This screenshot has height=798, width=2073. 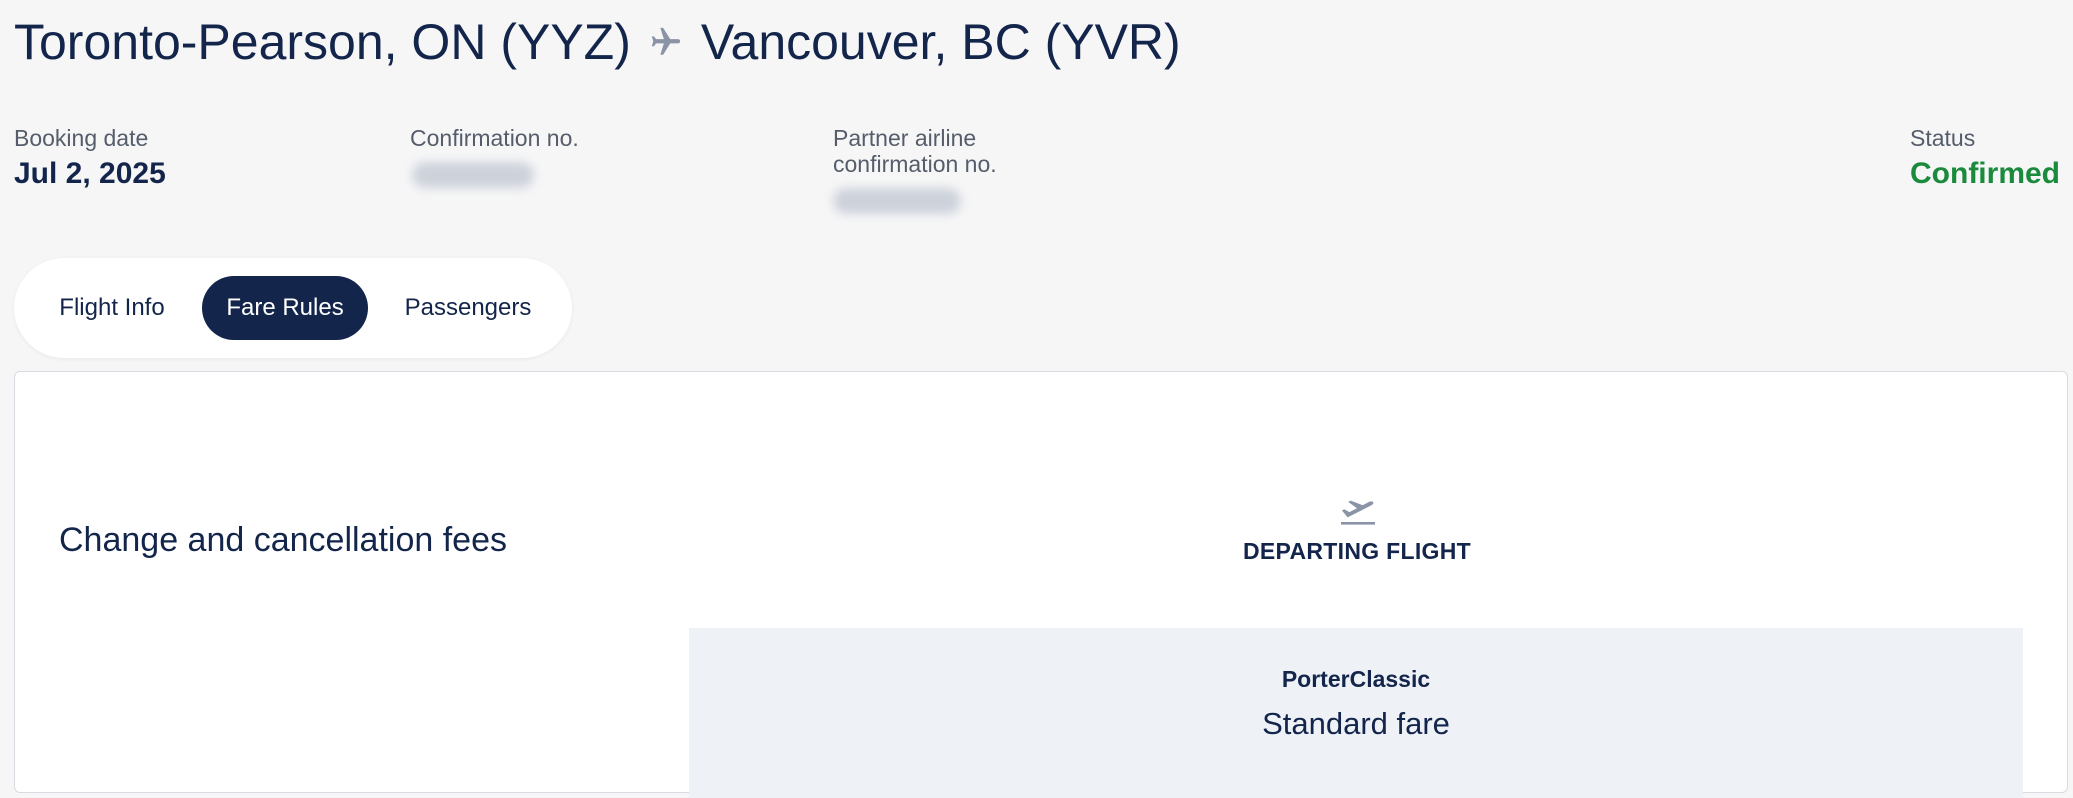 I want to click on tab-passengers: Passengers, so click(x=468, y=308).